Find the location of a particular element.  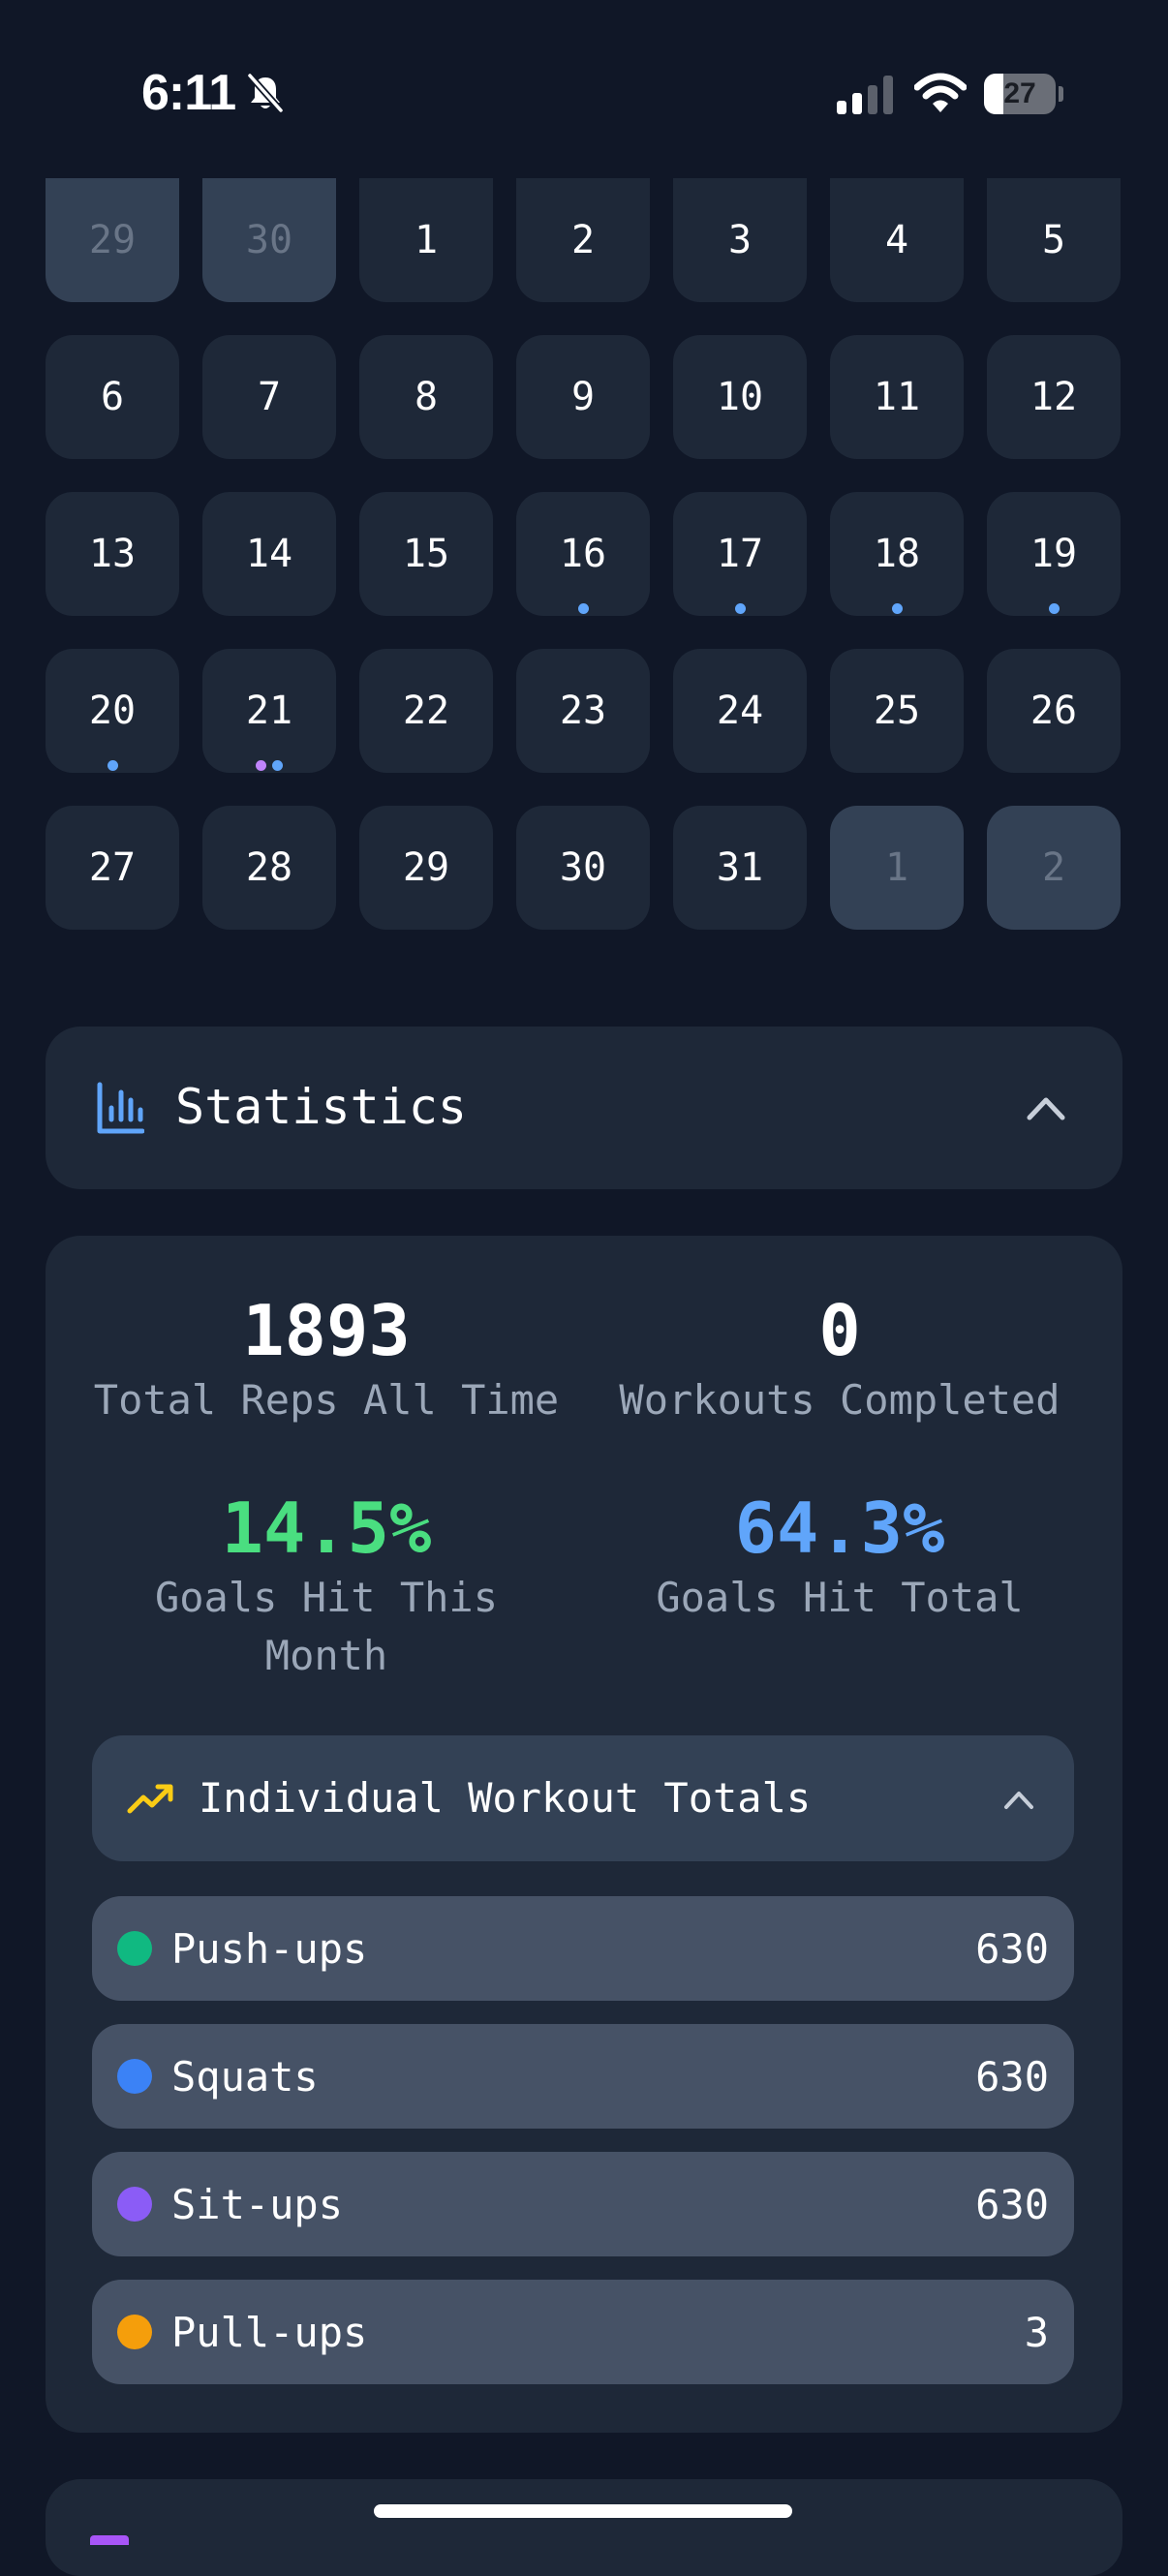

statistics-title: Statistics is located at coordinates (321, 1107).